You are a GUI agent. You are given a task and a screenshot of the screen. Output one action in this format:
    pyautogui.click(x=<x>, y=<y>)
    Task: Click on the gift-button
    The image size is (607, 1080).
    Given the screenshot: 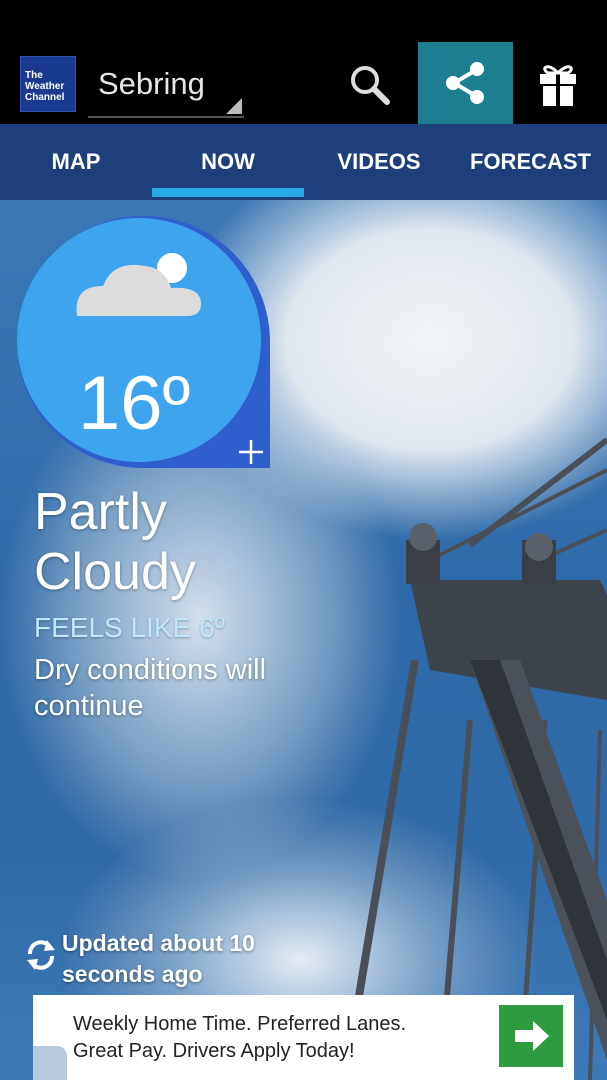 What is the action you would take?
    pyautogui.click(x=558, y=84)
    